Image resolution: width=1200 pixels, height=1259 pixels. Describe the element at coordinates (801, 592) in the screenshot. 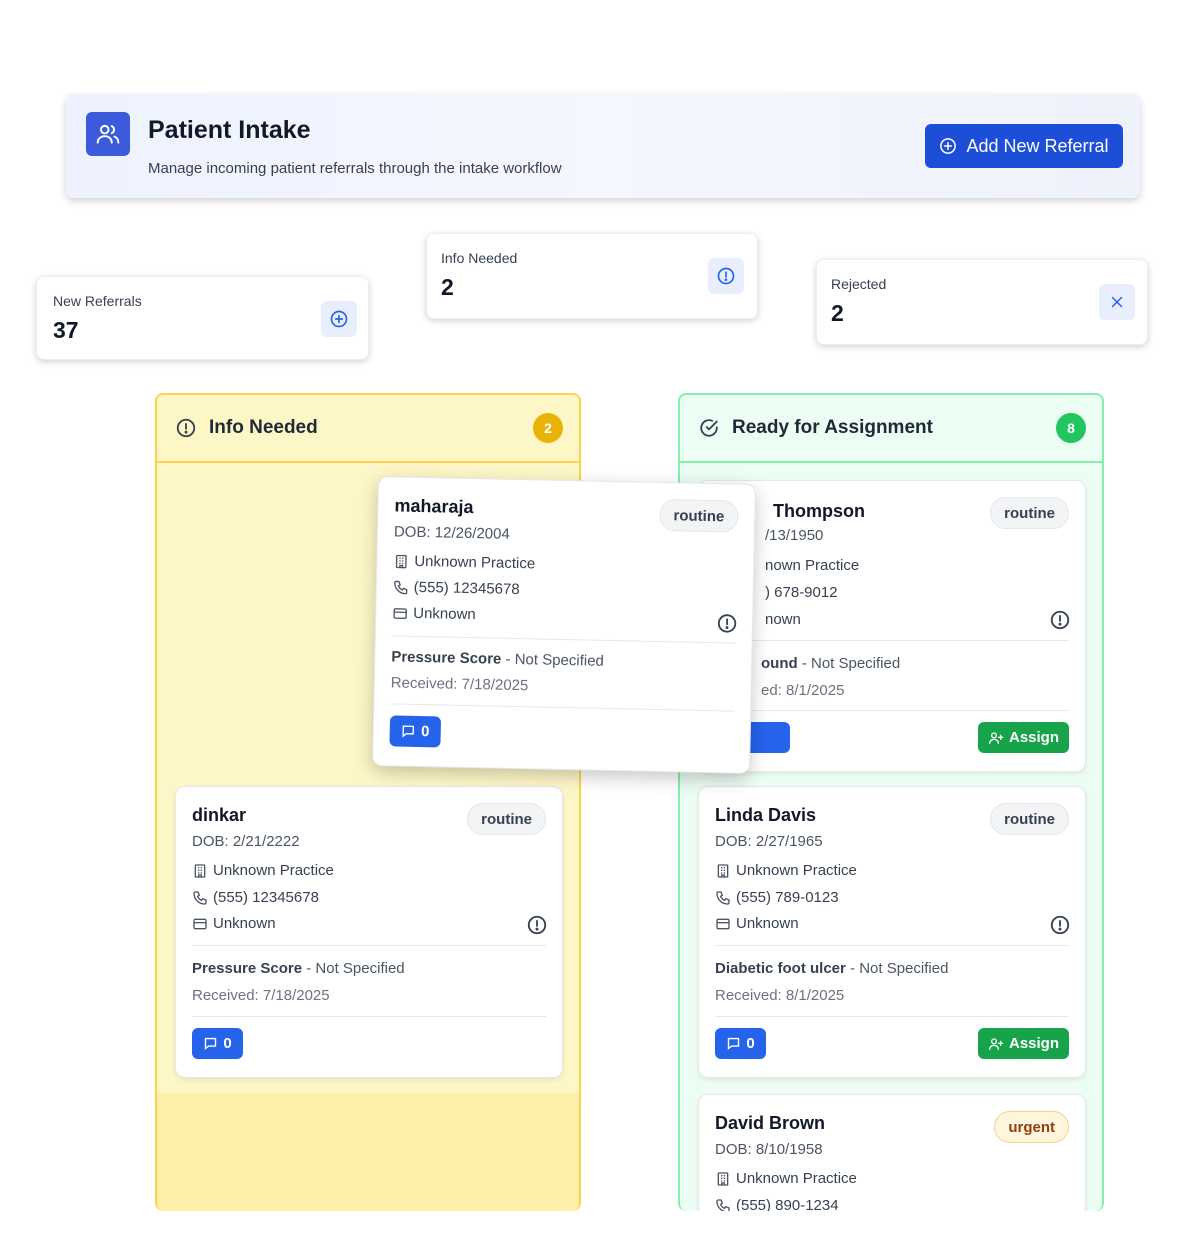

I see `phone-number: ) 678-9012` at that location.